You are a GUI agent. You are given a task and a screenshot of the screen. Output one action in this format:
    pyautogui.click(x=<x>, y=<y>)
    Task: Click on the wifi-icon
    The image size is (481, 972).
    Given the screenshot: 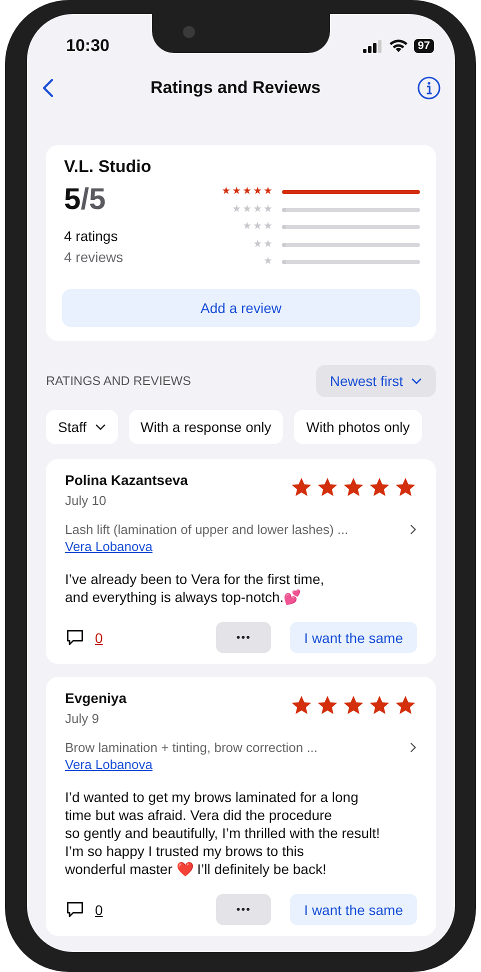 What is the action you would take?
    pyautogui.click(x=398, y=46)
    